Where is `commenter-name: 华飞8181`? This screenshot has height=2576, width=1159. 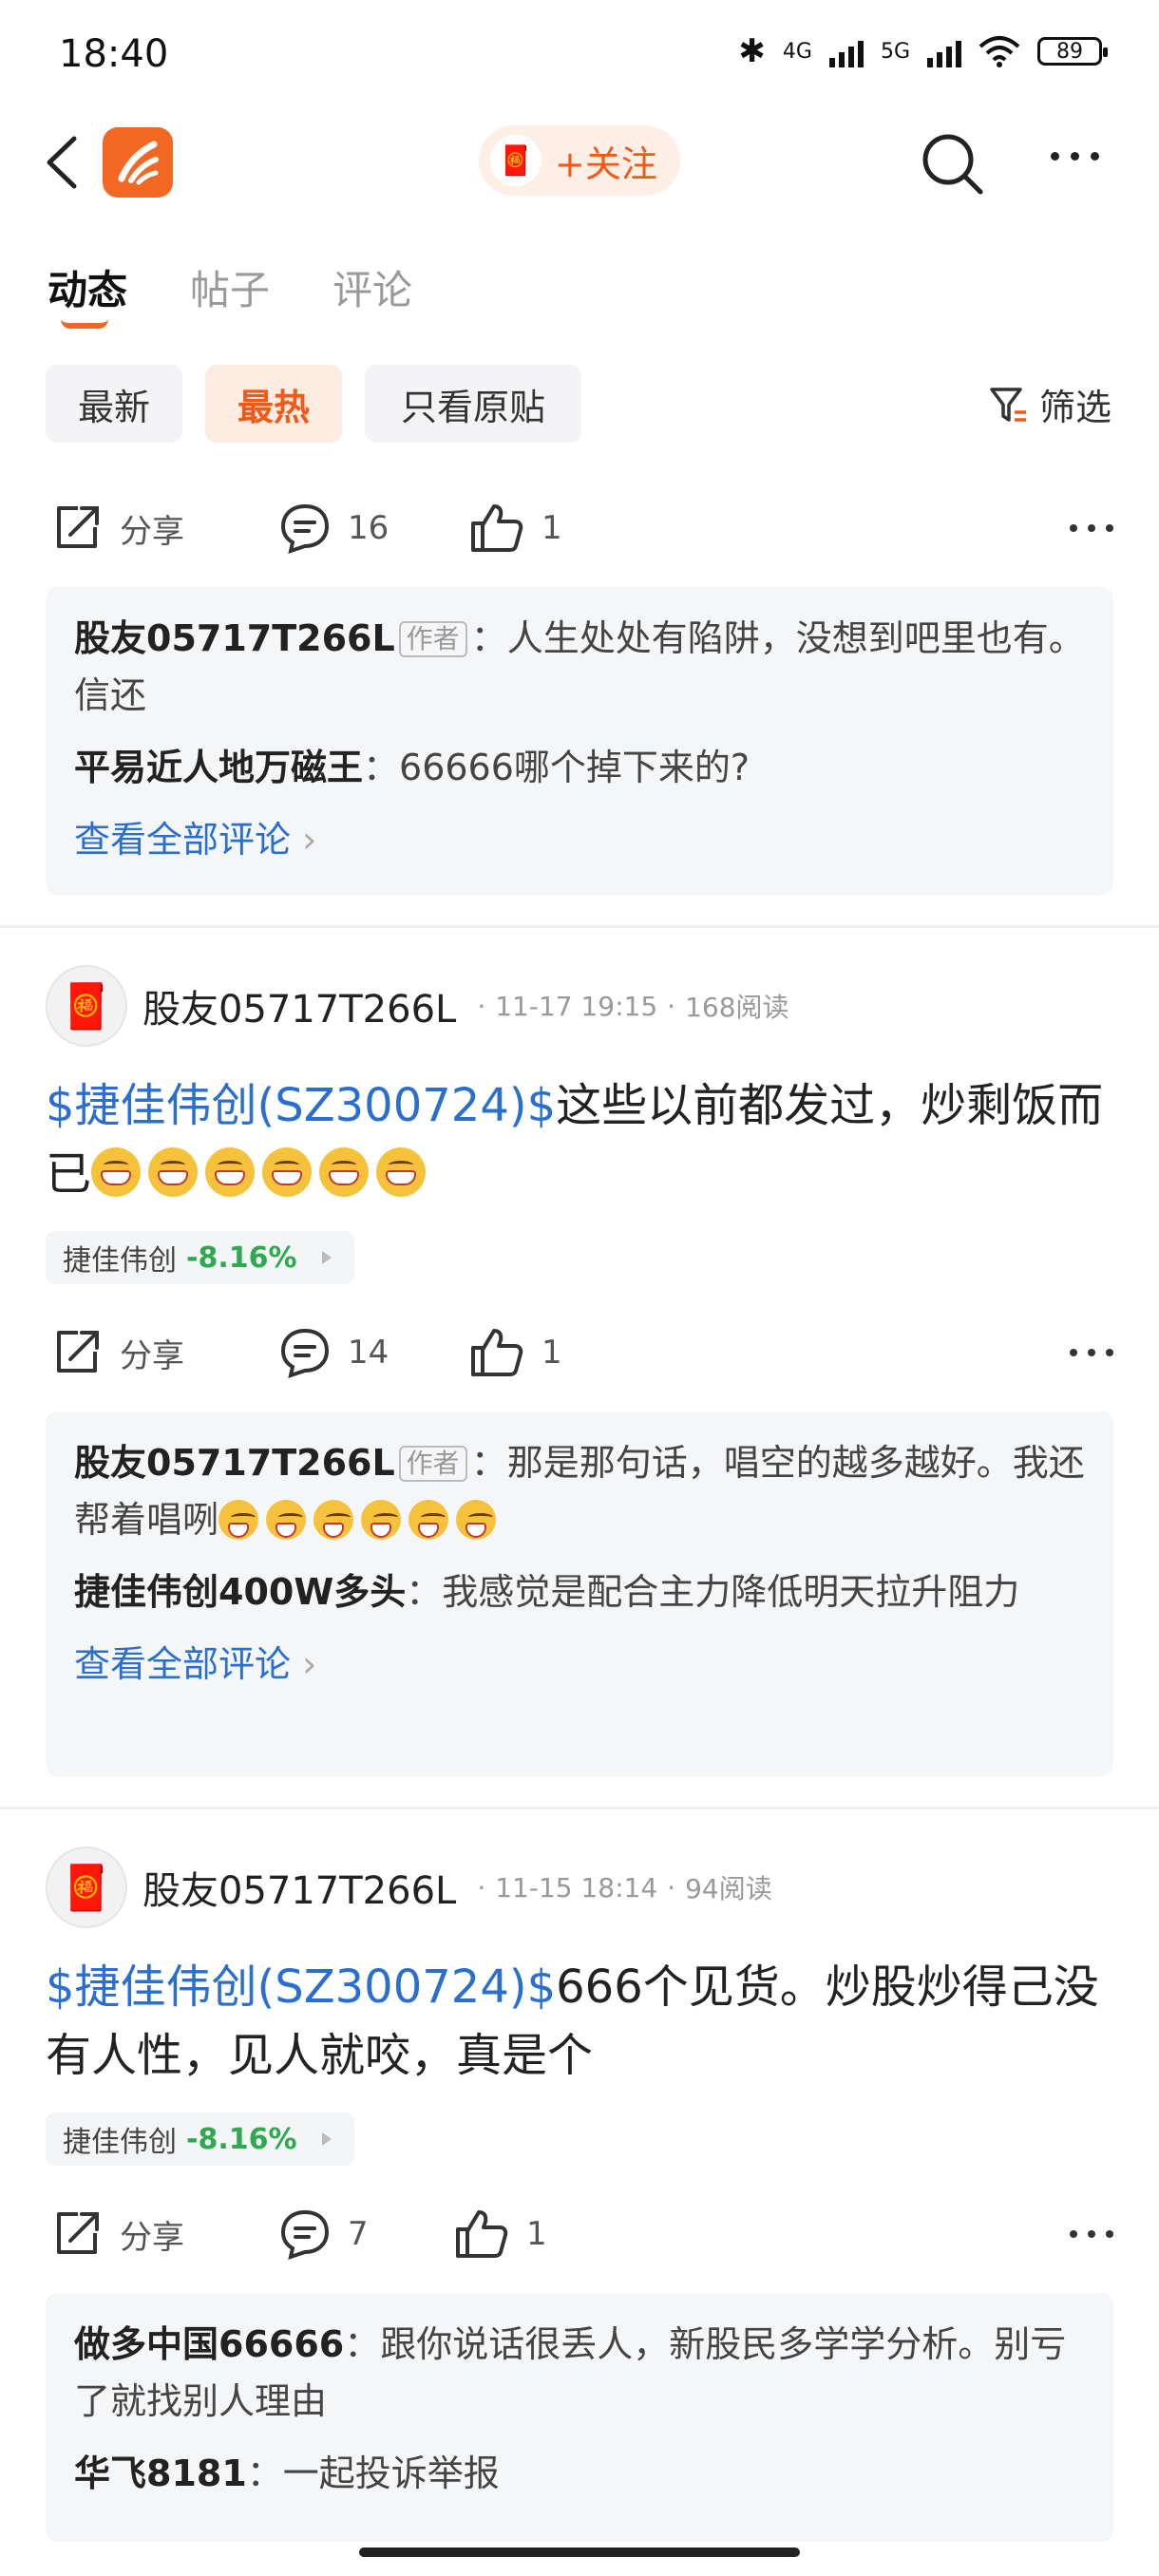 commenter-name: 华飞8181 is located at coordinates (160, 2473).